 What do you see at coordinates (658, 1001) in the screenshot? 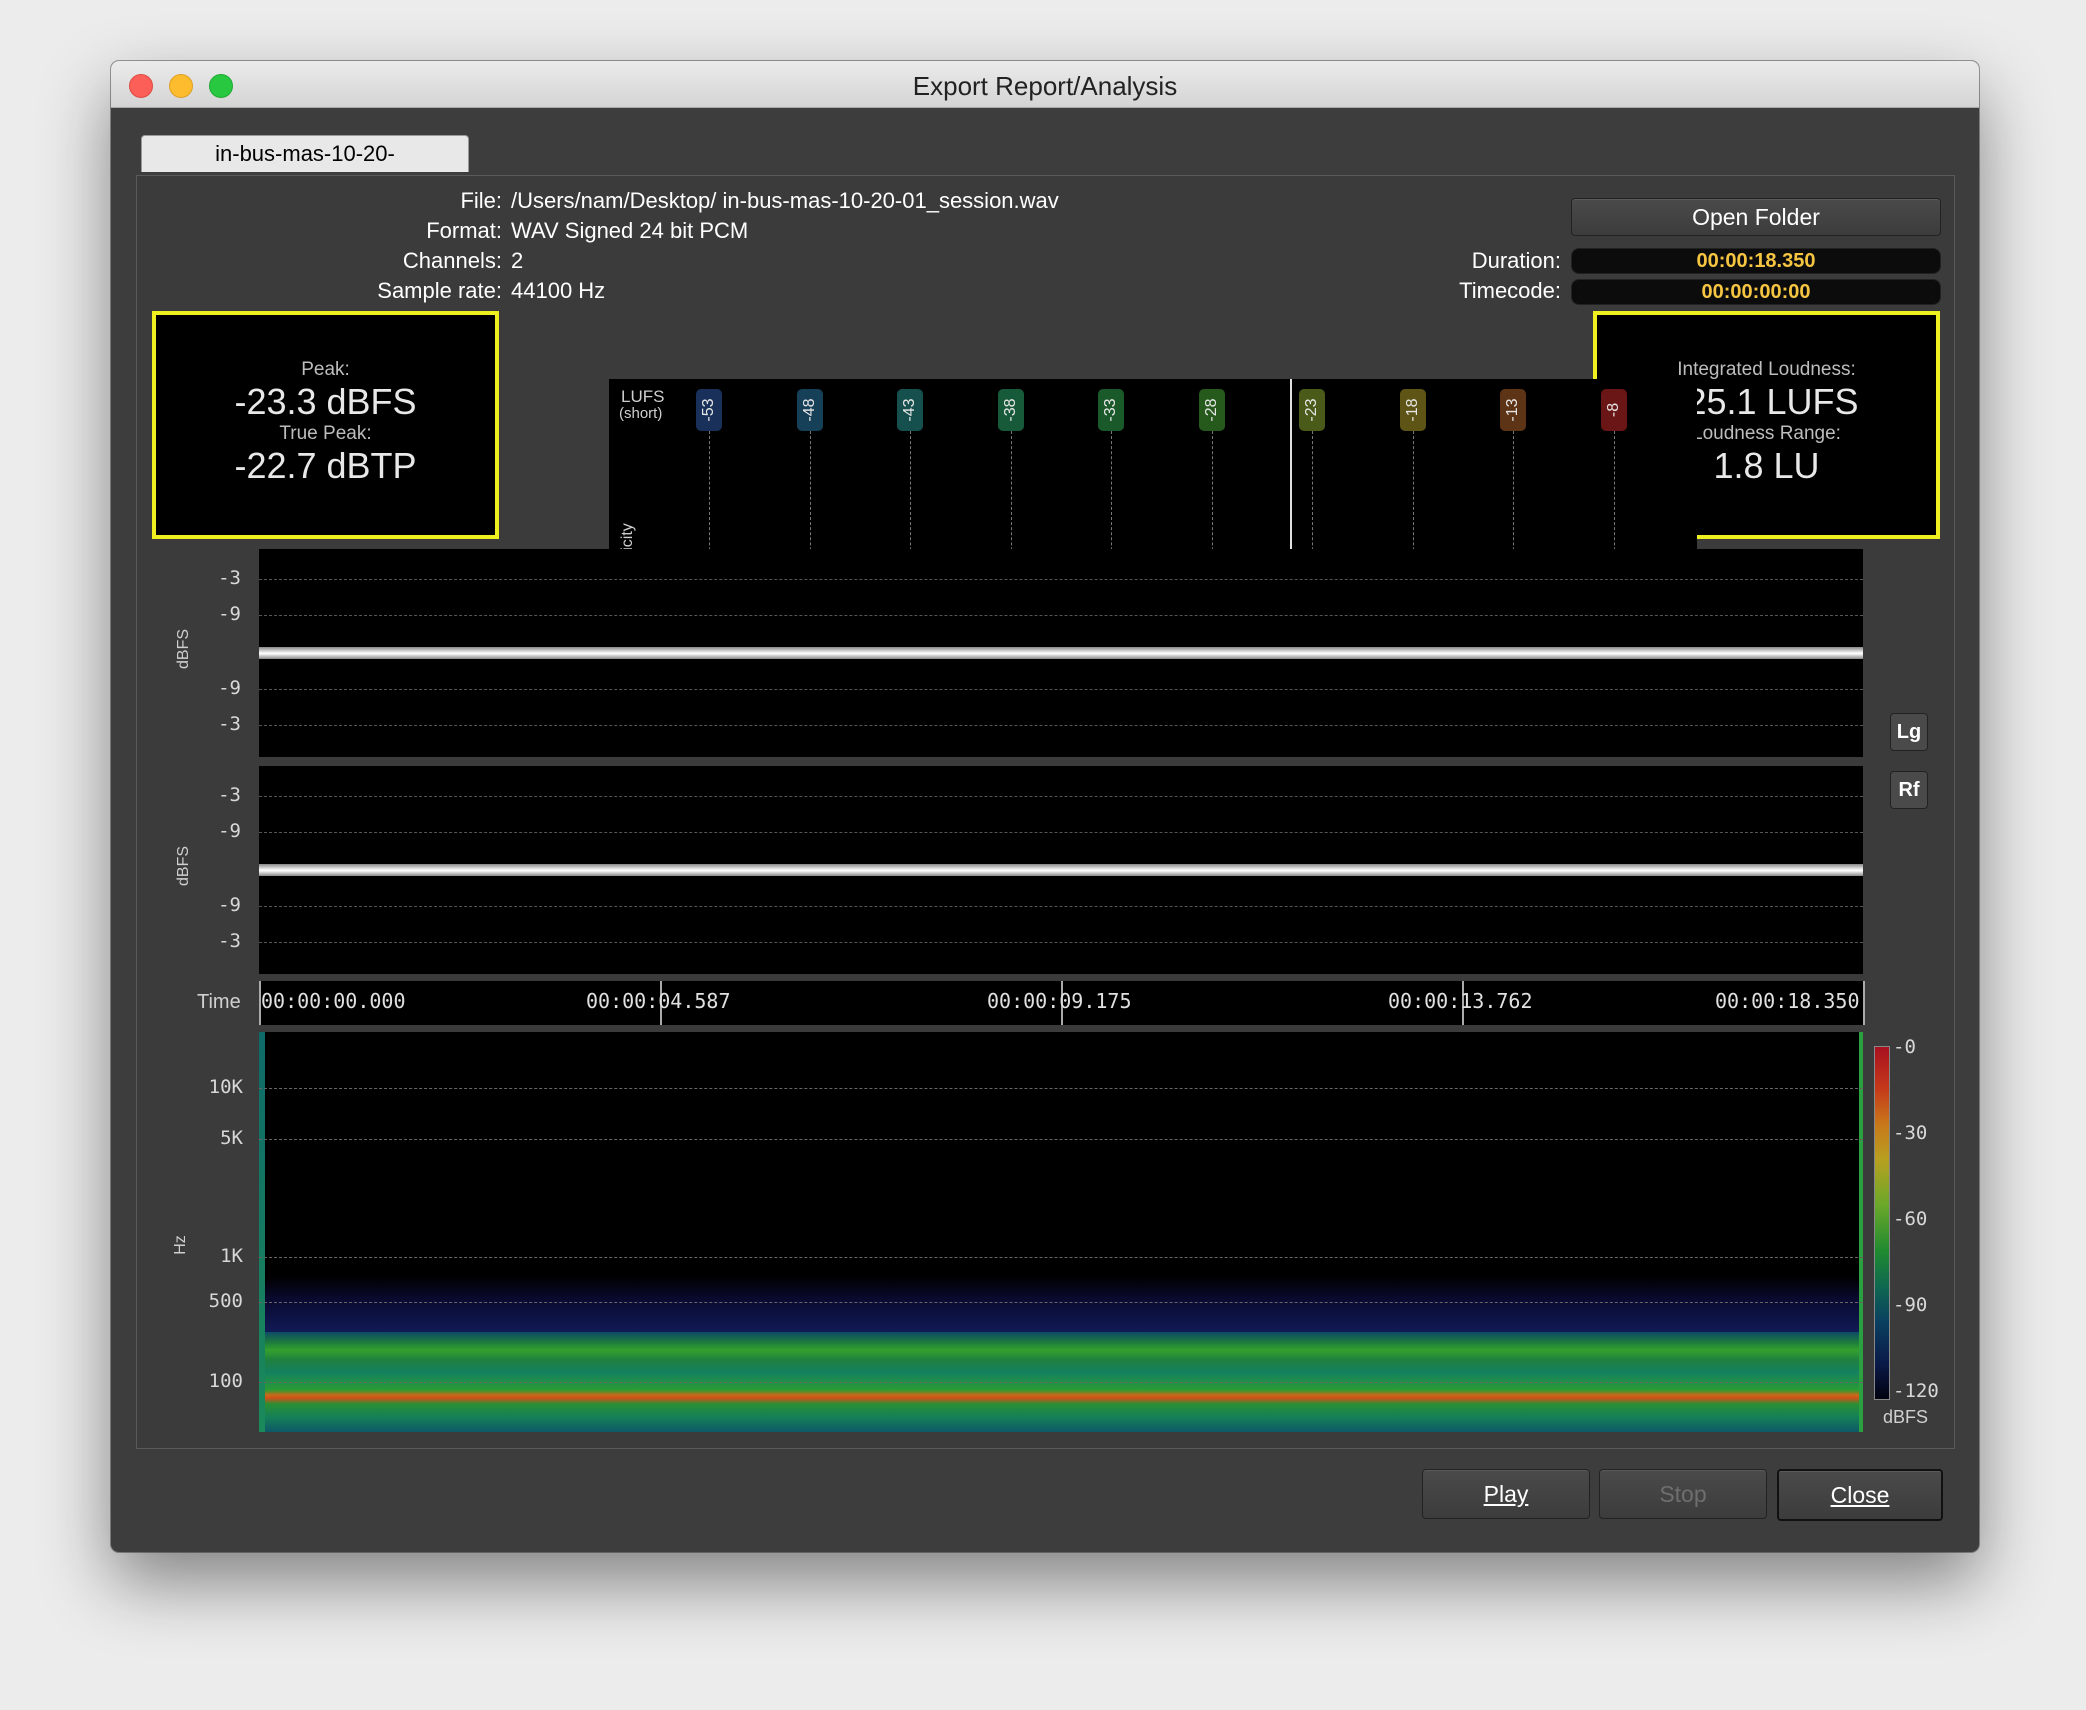
I see `timeline-tick-label: 00:00:04.587` at bounding box center [658, 1001].